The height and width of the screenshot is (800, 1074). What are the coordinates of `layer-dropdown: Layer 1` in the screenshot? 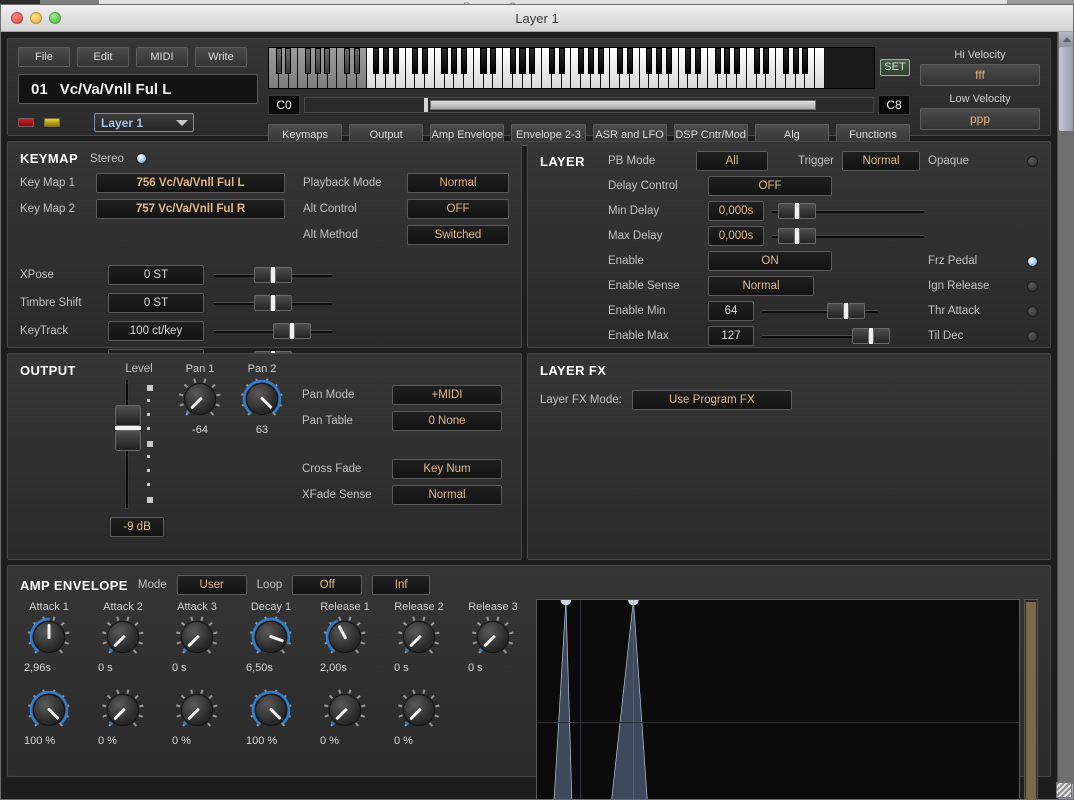 It's located at (144, 122).